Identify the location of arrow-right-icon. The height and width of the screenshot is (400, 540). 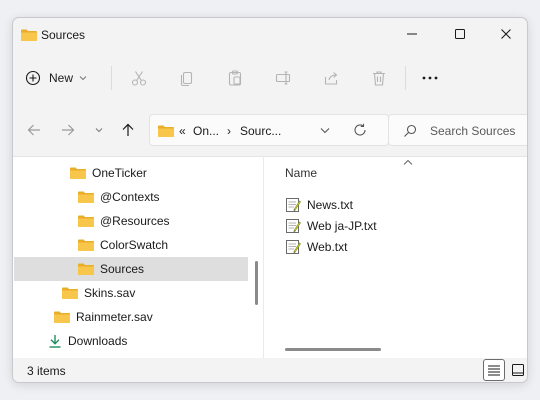
(68, 130).